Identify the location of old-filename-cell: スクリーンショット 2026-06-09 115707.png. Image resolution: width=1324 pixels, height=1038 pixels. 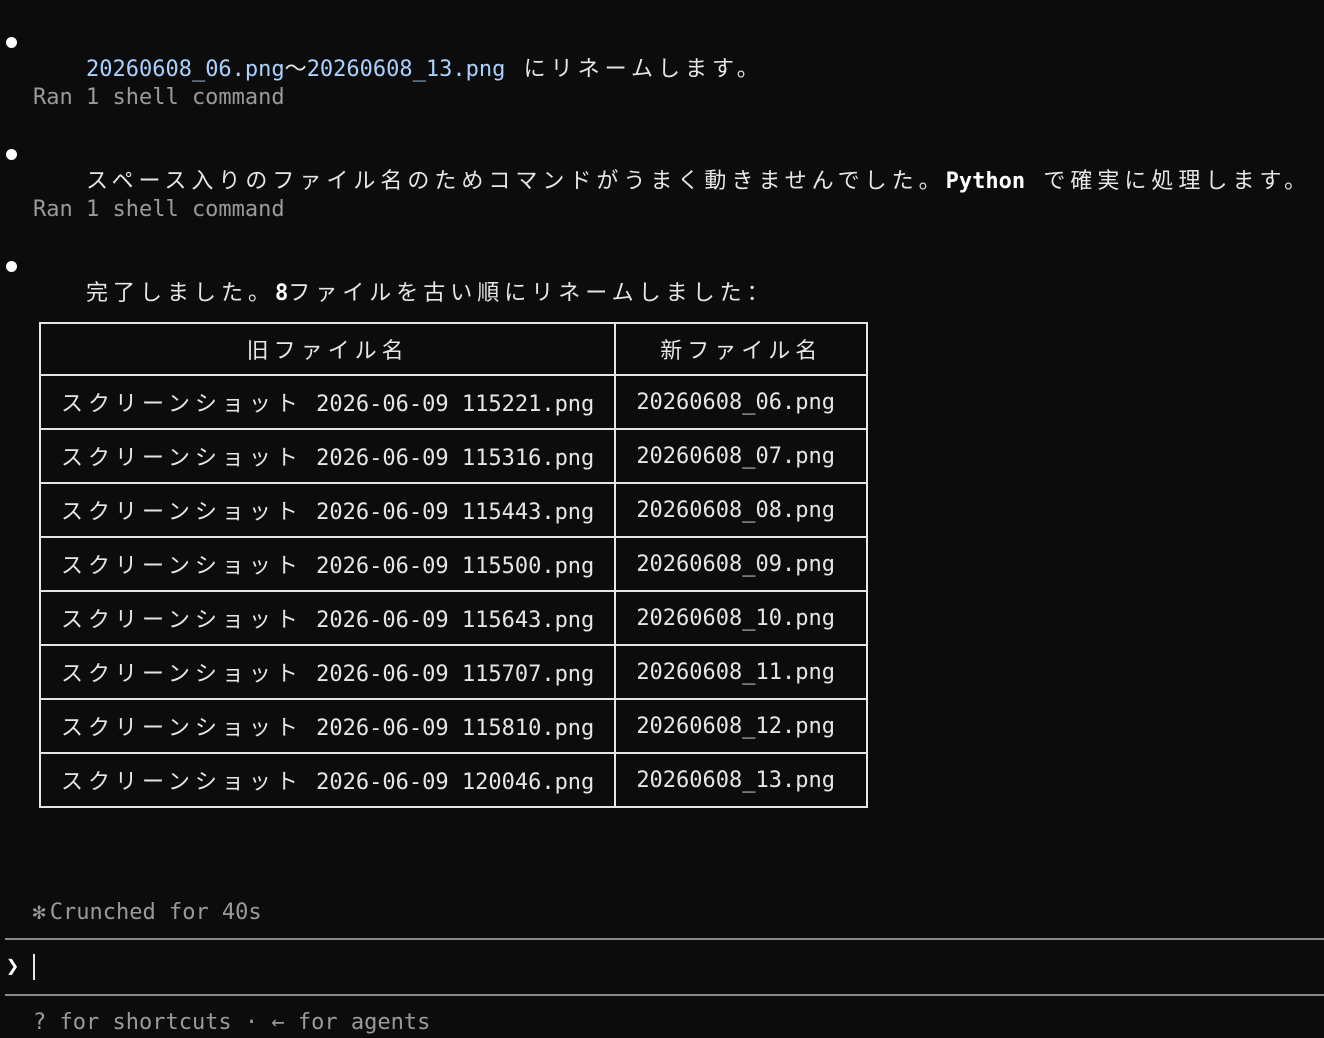
(327, 672).